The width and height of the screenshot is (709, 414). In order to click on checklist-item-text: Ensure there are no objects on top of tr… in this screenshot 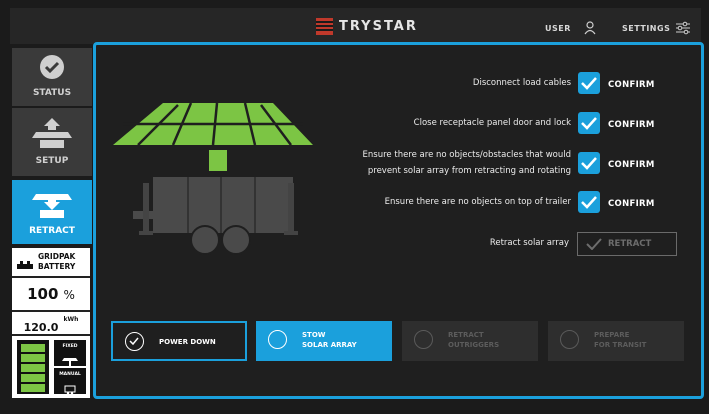, I will do `click(477, 202)`.